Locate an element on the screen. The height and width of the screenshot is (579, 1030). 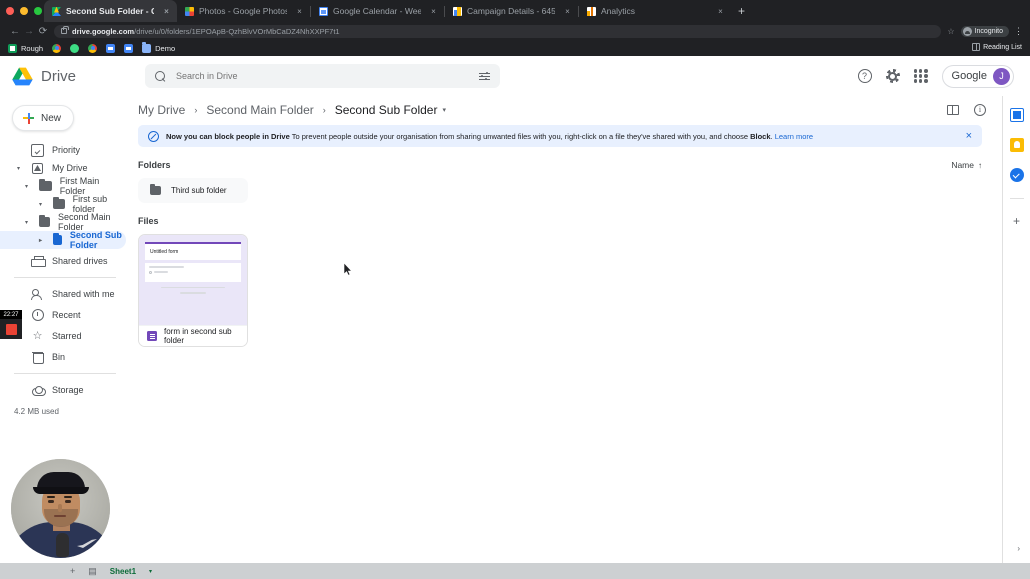
storage-used-label: 4.2 MB used is located at coordinates (36, 411).